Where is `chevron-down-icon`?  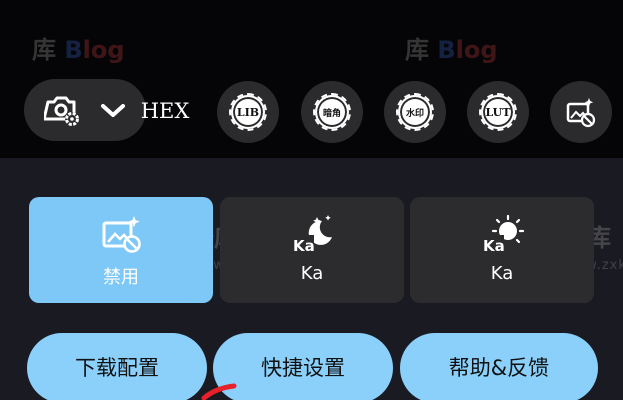
chevron-down-icon is located at coordinates (113, 110).